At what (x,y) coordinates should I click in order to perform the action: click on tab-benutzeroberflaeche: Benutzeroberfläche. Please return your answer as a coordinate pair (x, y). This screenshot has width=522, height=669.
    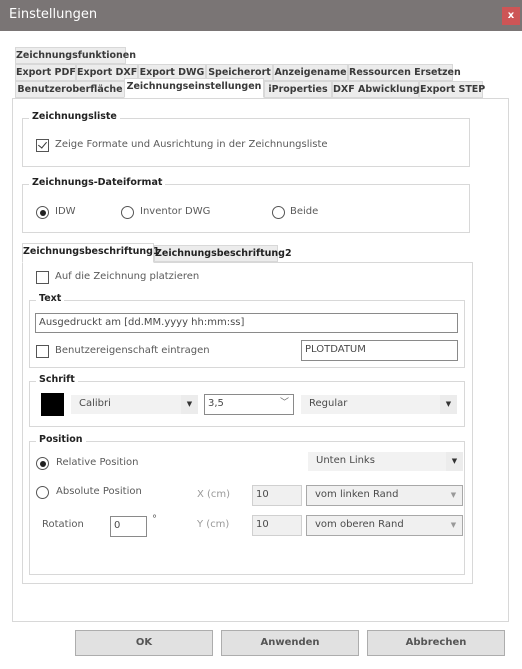
    Looking at the image, I should click on (70, 89).